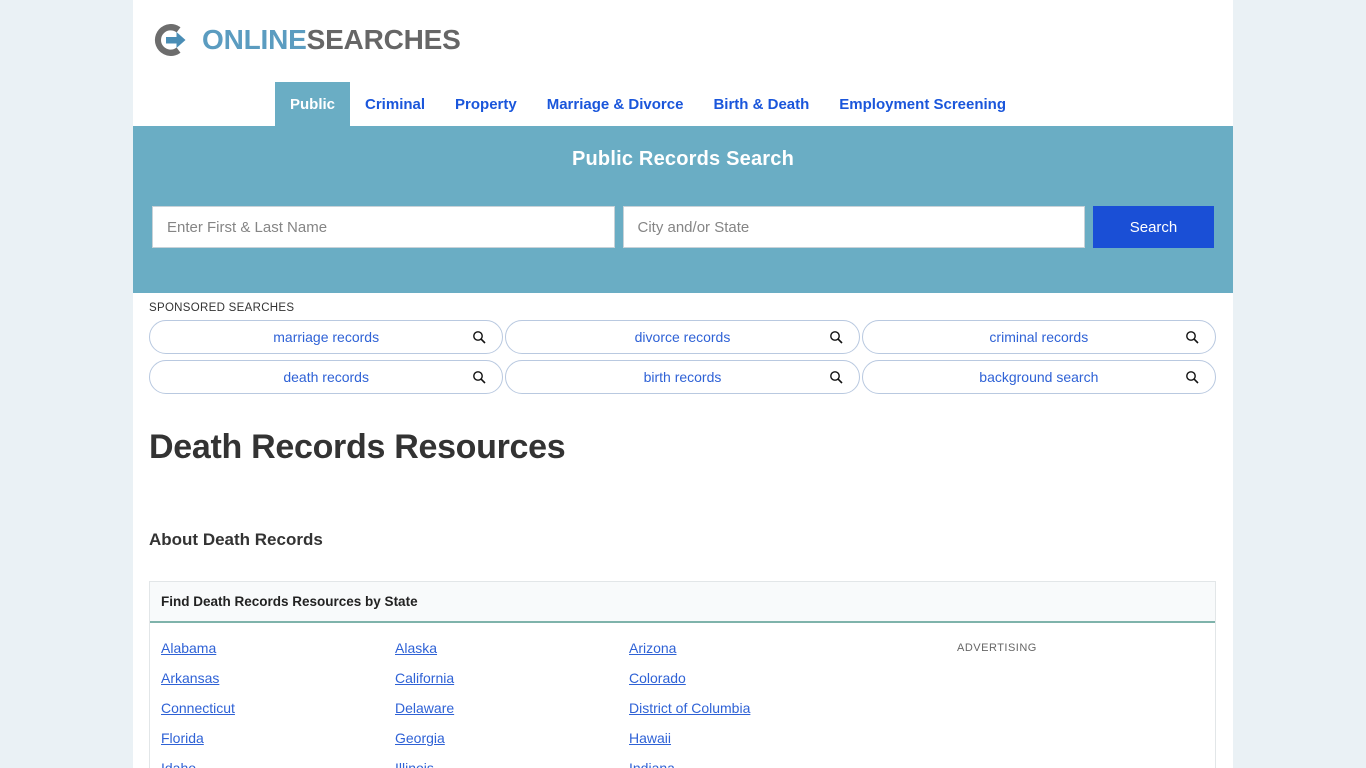 The width and height of the screenshot is (1366, 768). I want to click on about-section-title: About Death Records, so click(236, 539).